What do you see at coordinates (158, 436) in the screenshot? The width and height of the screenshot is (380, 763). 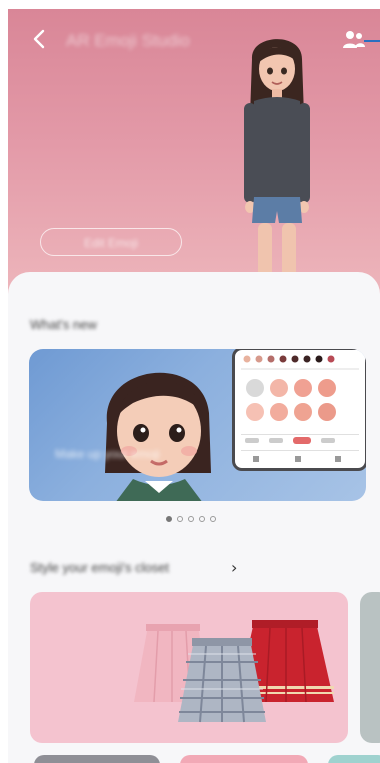 I see `avatar-face-image` at bounding box center [158, 436].